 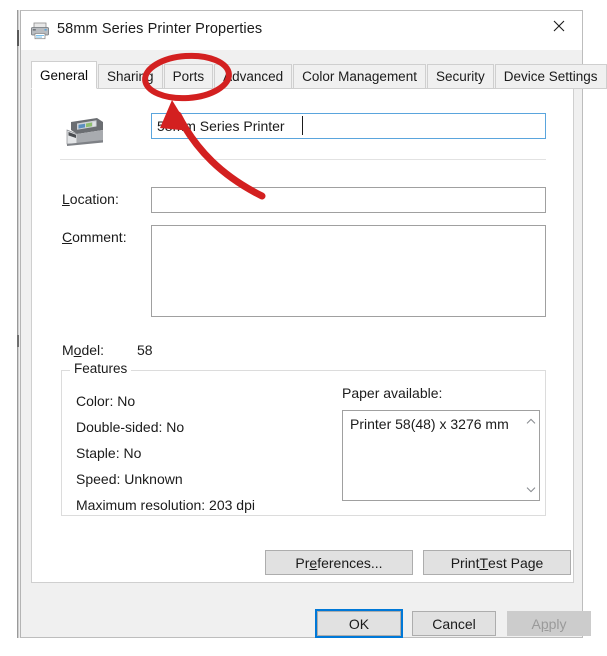 What do you see at coordinates (84, 130) in the screenshot?
I see `printer-device-icon` at bounding box center [84, 130].